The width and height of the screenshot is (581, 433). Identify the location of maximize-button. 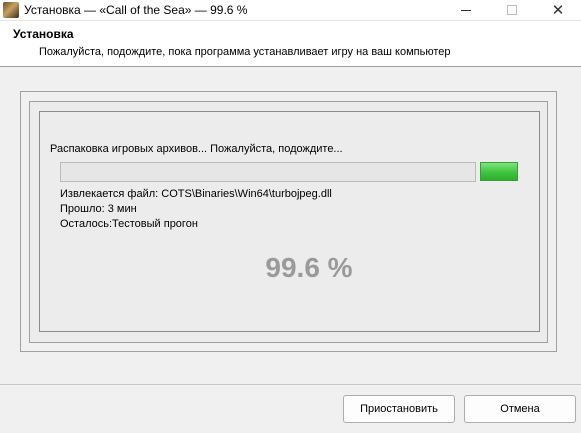
(512, 10).